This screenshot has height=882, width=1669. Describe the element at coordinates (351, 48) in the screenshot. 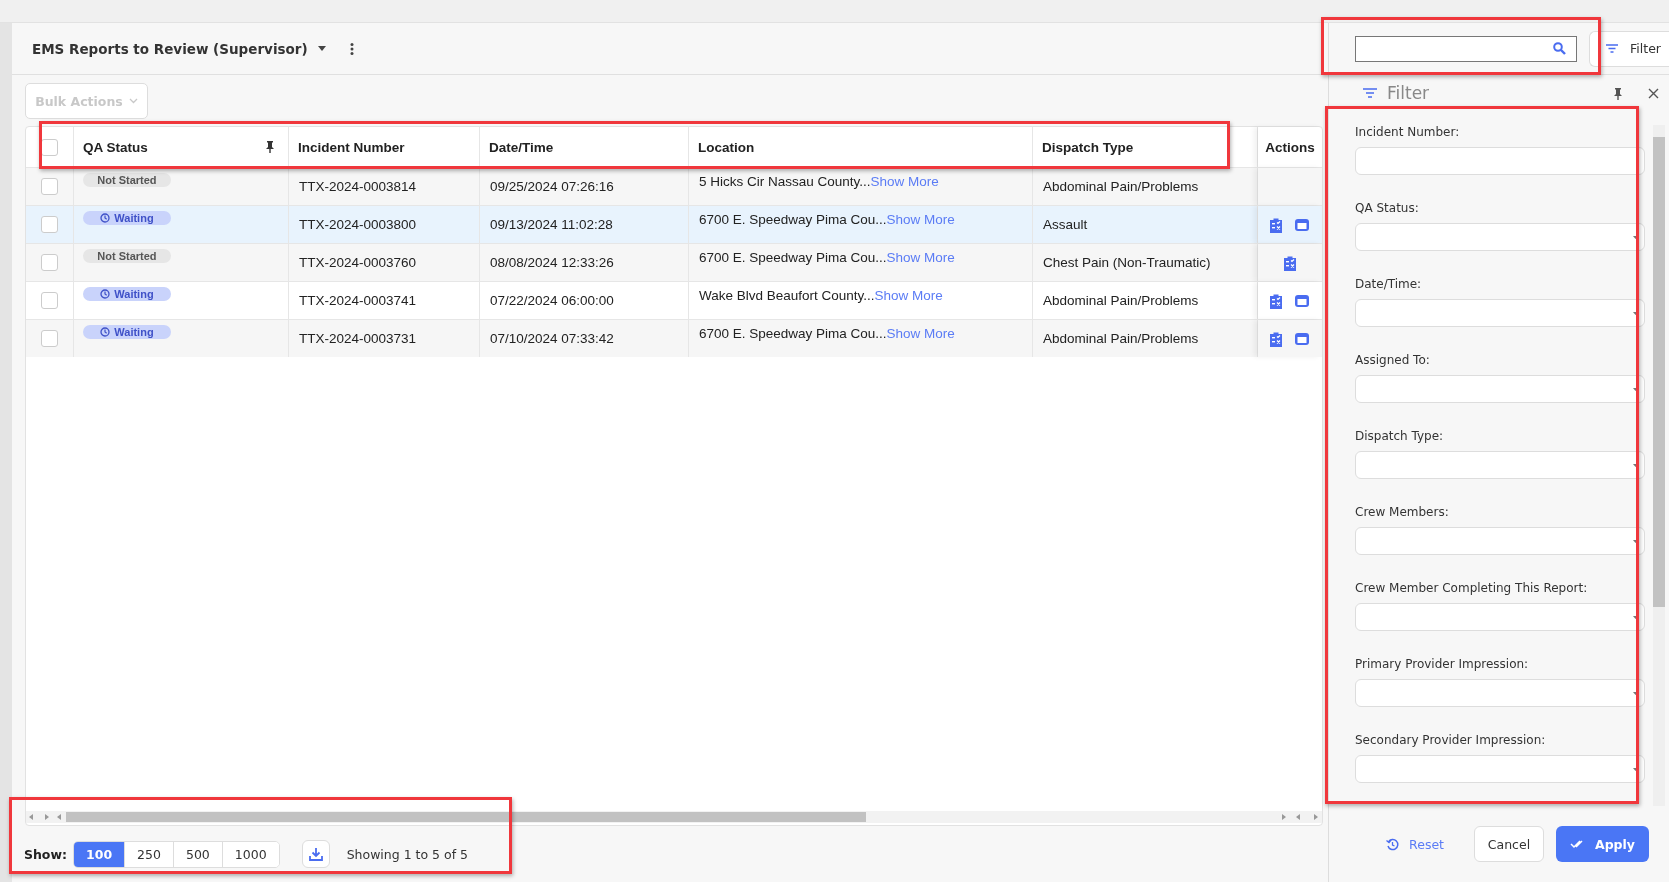

I see `more-icon` at that location.